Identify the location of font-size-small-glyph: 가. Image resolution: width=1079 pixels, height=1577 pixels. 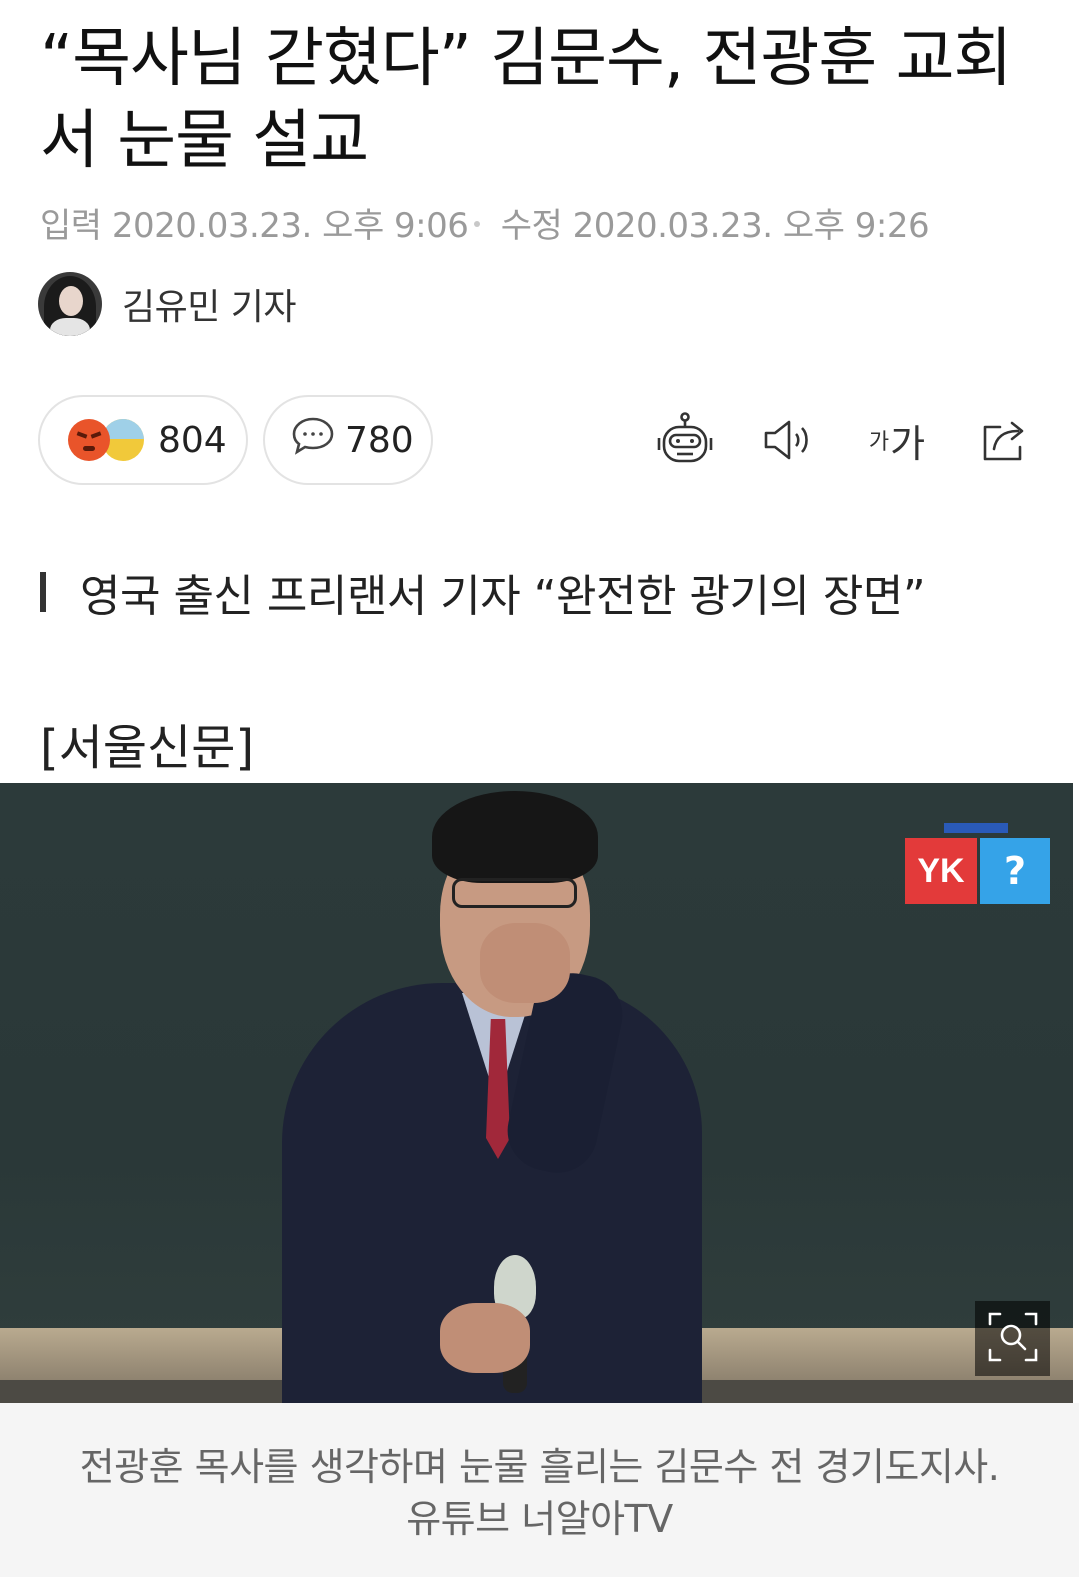
(879, 442).